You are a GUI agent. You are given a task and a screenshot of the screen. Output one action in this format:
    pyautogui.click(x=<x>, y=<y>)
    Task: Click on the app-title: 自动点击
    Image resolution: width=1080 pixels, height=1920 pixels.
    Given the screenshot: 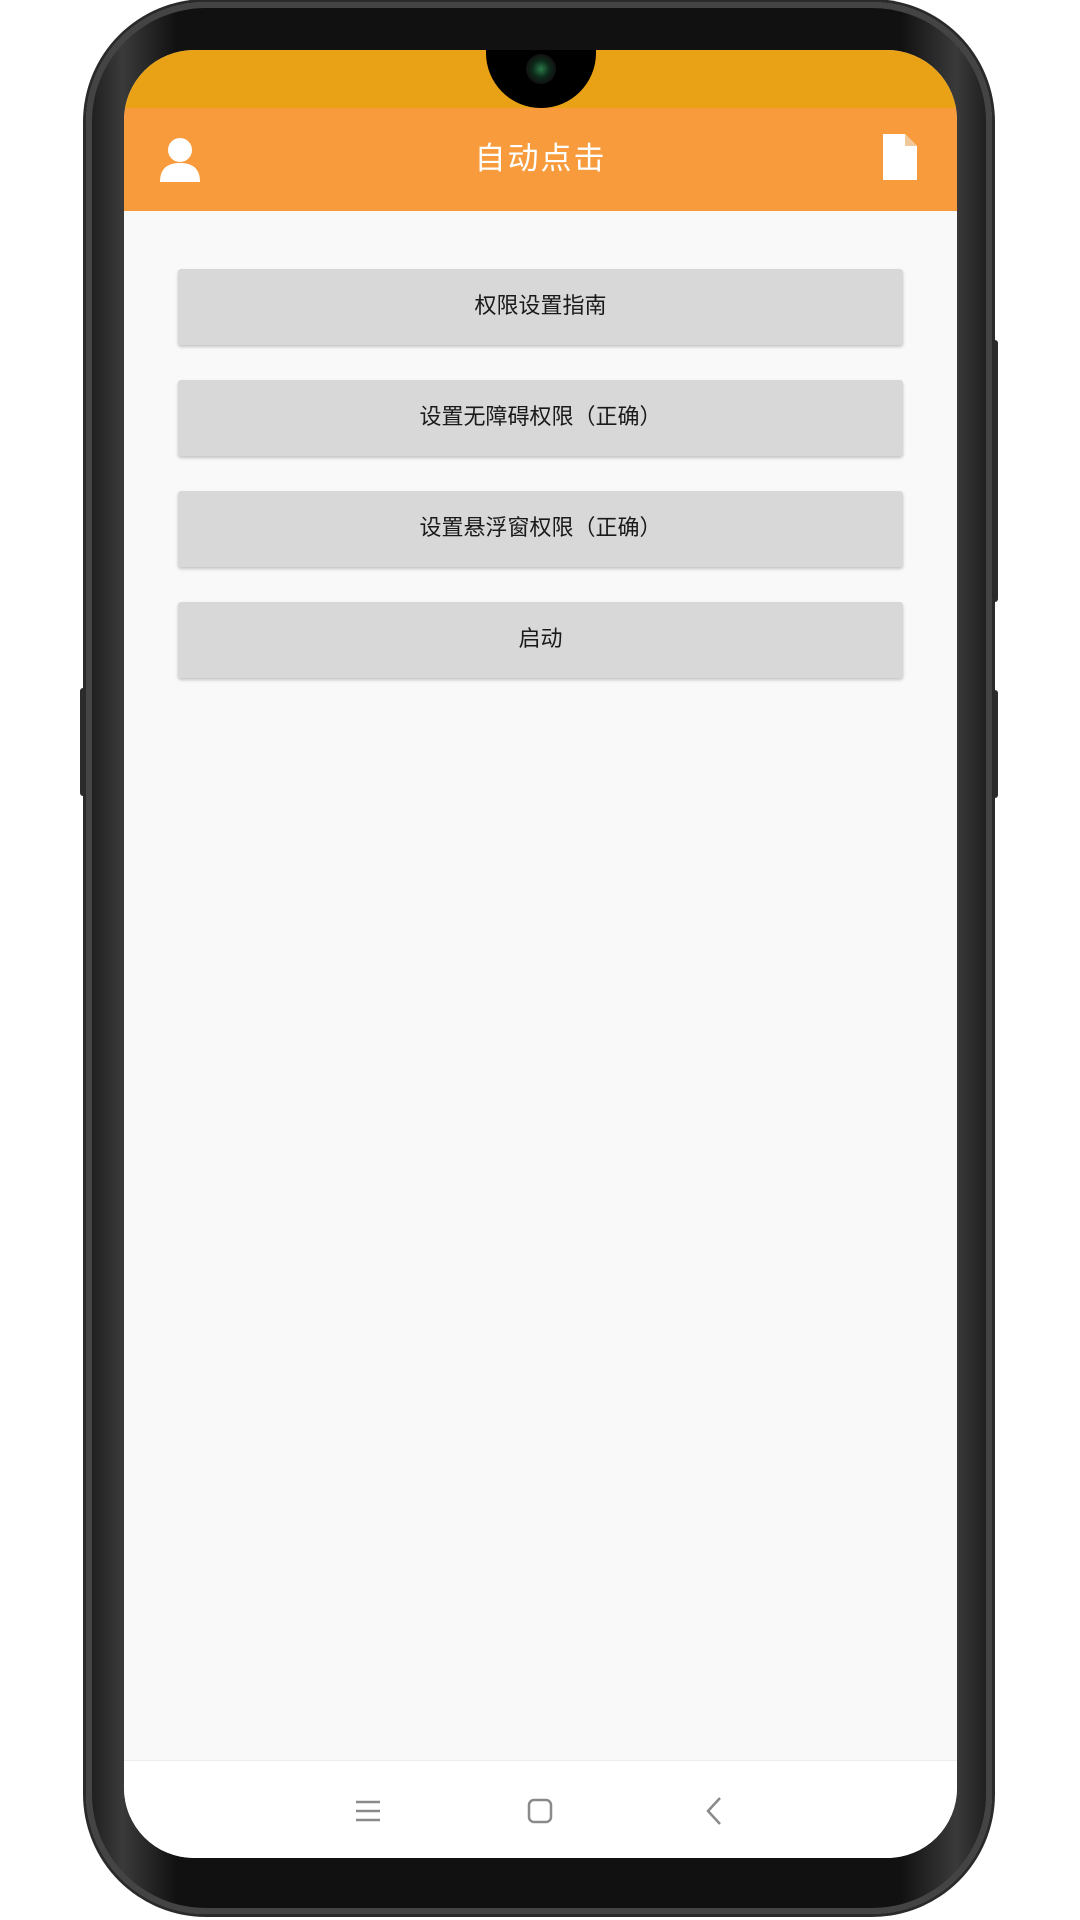 What is the action you would take?
    pyautogui.click(x=540, y=159)
    